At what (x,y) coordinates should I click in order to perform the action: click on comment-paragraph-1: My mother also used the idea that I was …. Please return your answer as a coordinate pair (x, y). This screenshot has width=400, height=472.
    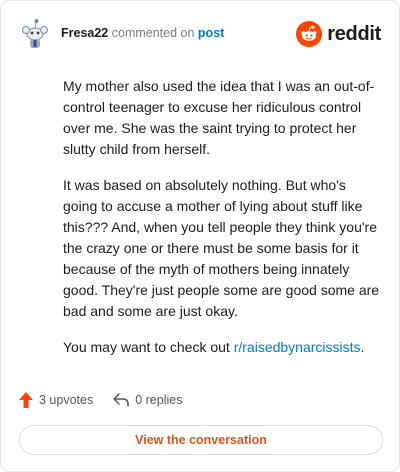
    Looking at the image, I should click on (219, 117).